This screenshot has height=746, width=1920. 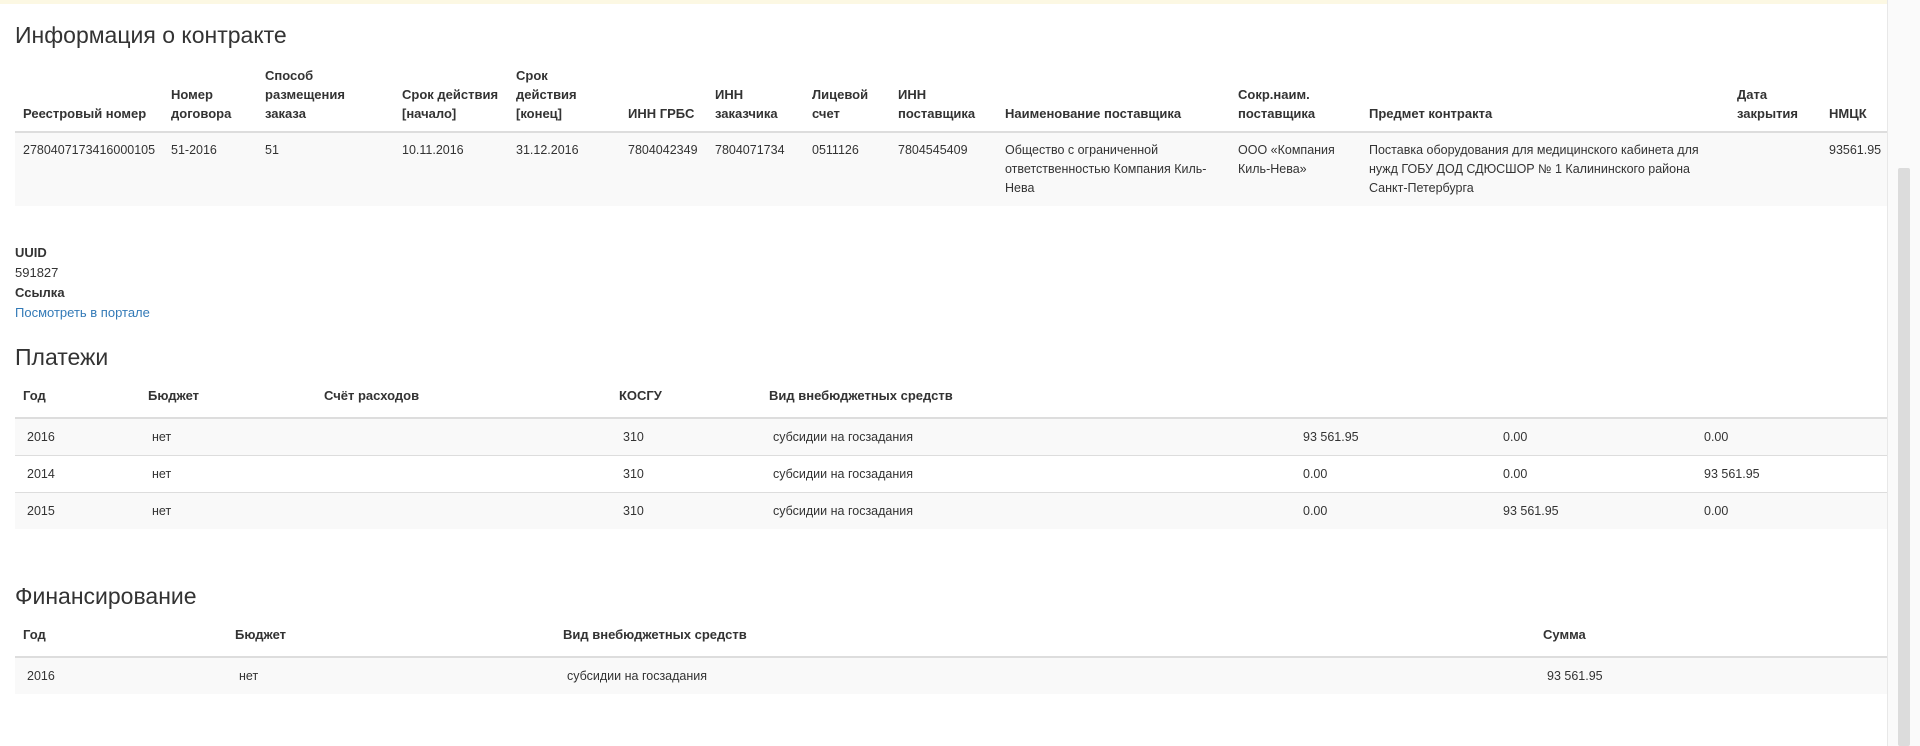 What do you see at coordinates (106, 596) in the screenshot?
I see `funding-heading: Финансирование` at bounding box center [106, 596].